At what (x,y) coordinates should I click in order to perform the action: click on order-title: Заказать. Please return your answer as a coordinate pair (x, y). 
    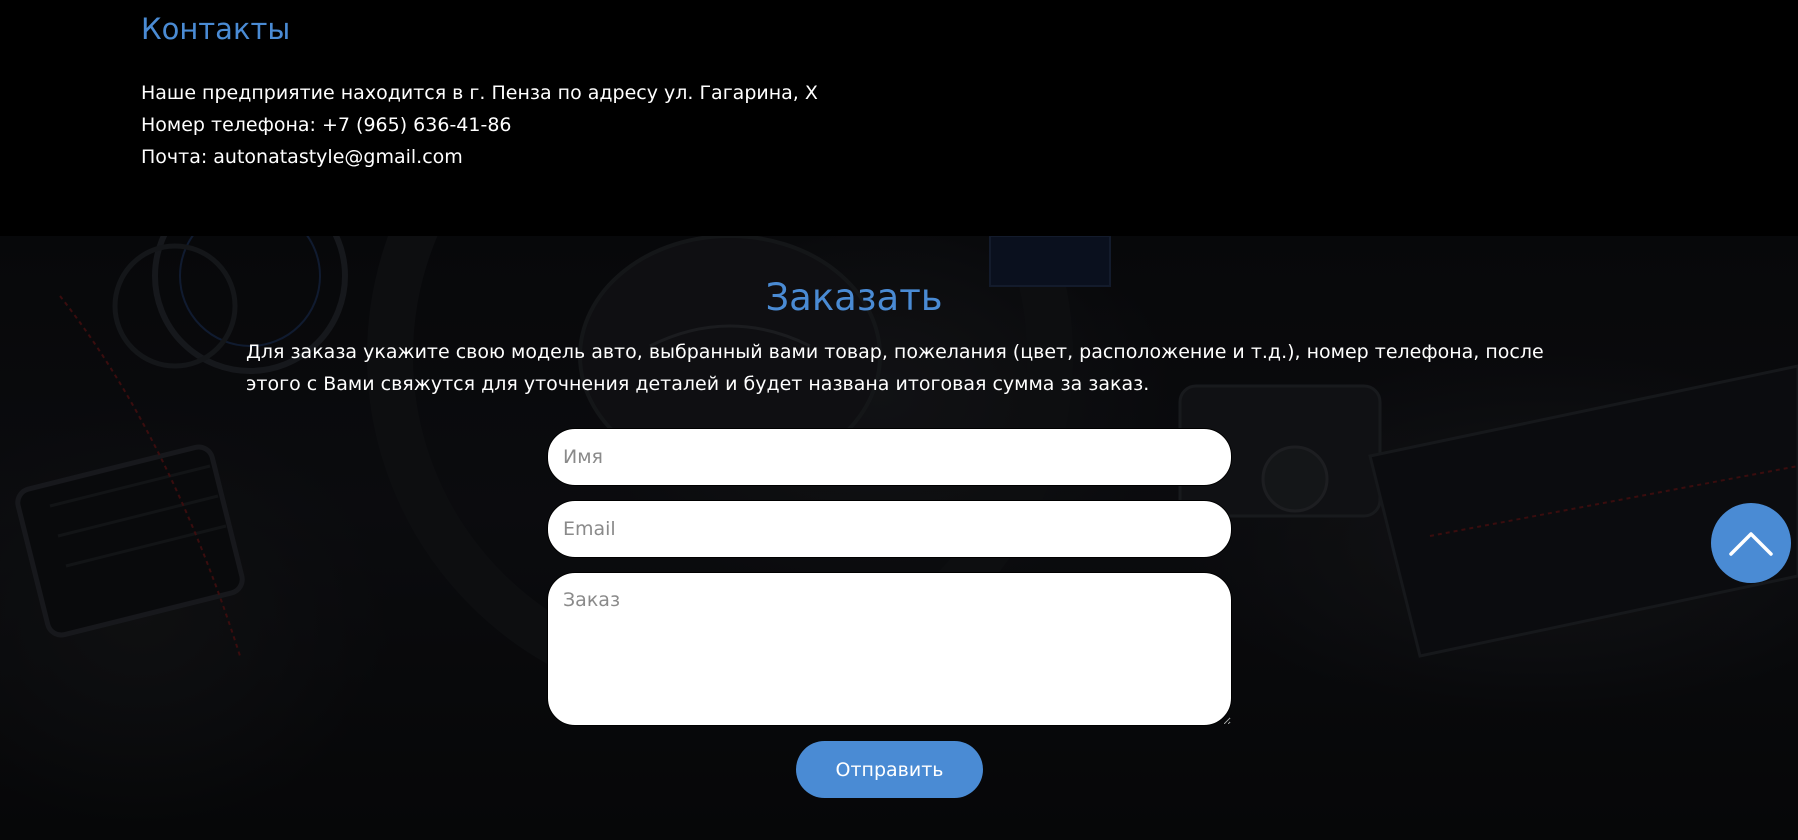
    Looking at the image, I should click on (854, 297).